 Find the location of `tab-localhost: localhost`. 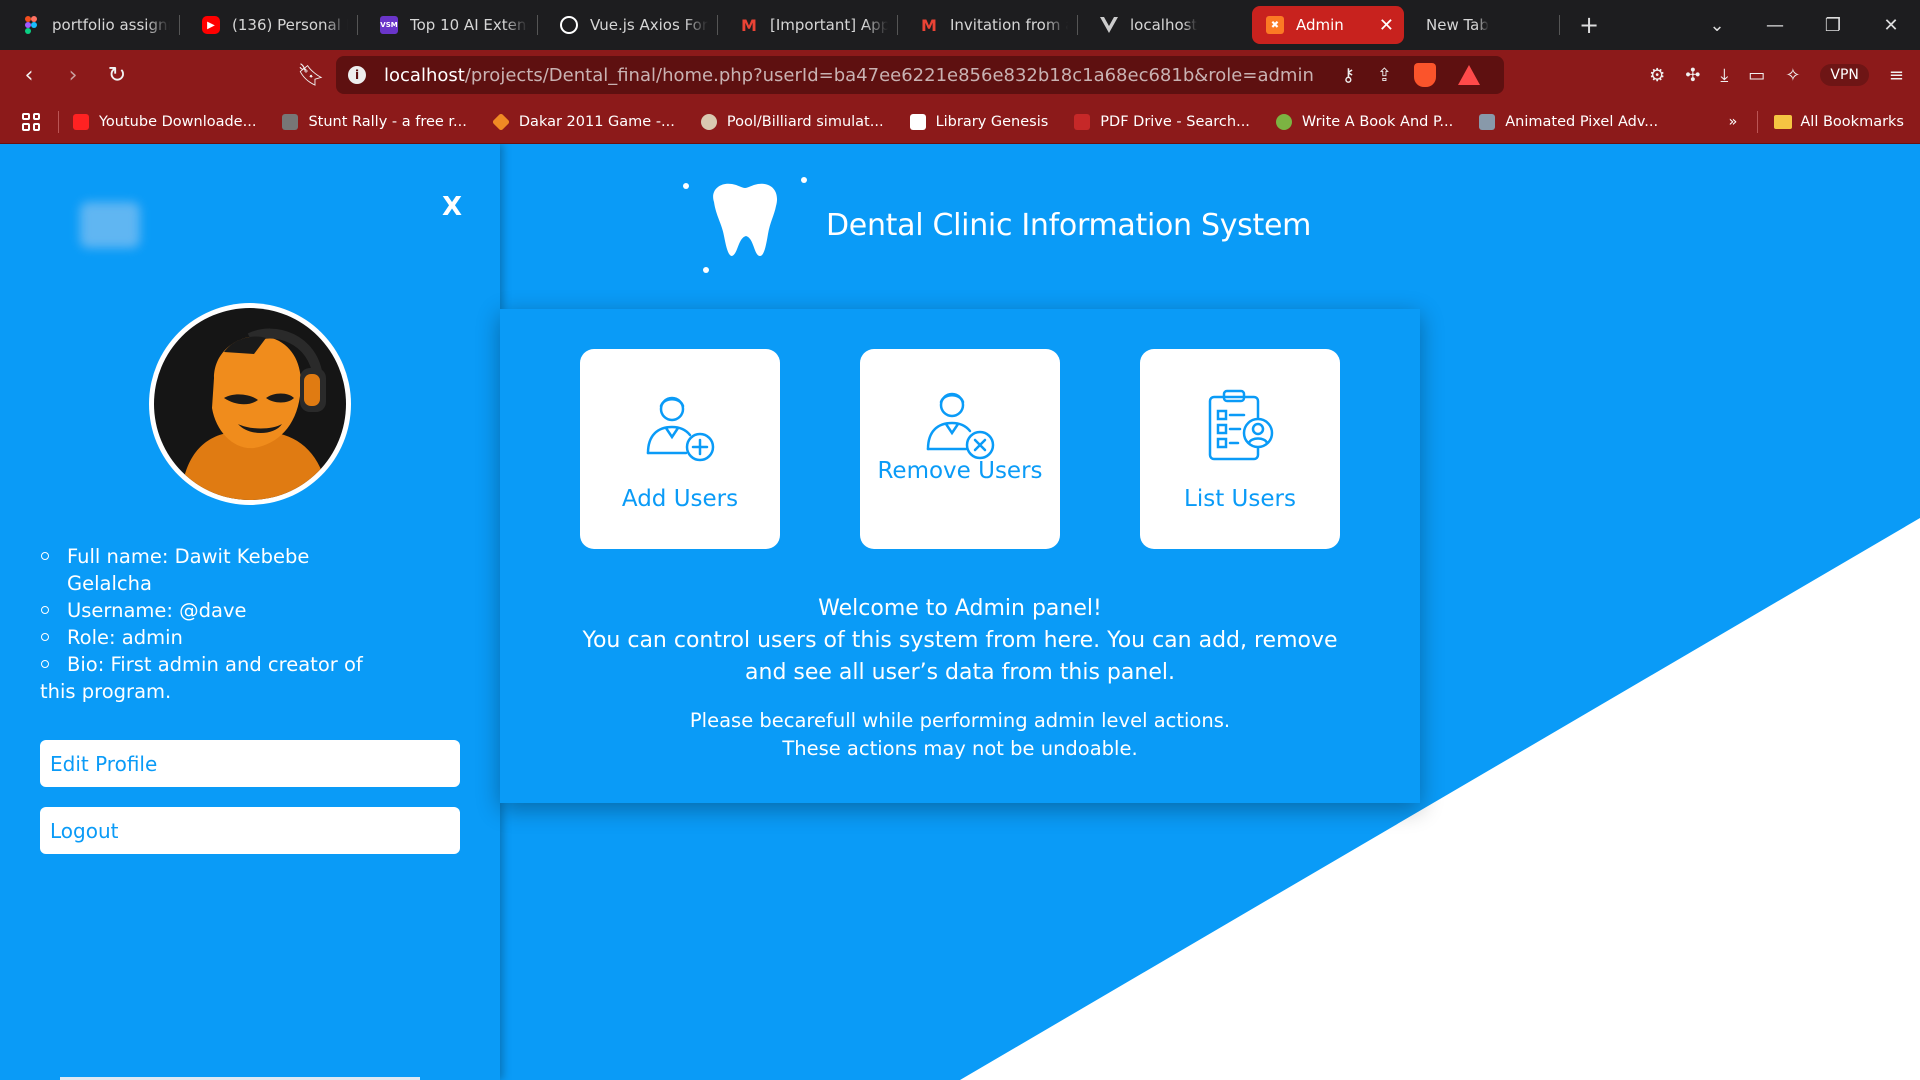

tab-localhost: localhost is located at coordinates (1163, 25).